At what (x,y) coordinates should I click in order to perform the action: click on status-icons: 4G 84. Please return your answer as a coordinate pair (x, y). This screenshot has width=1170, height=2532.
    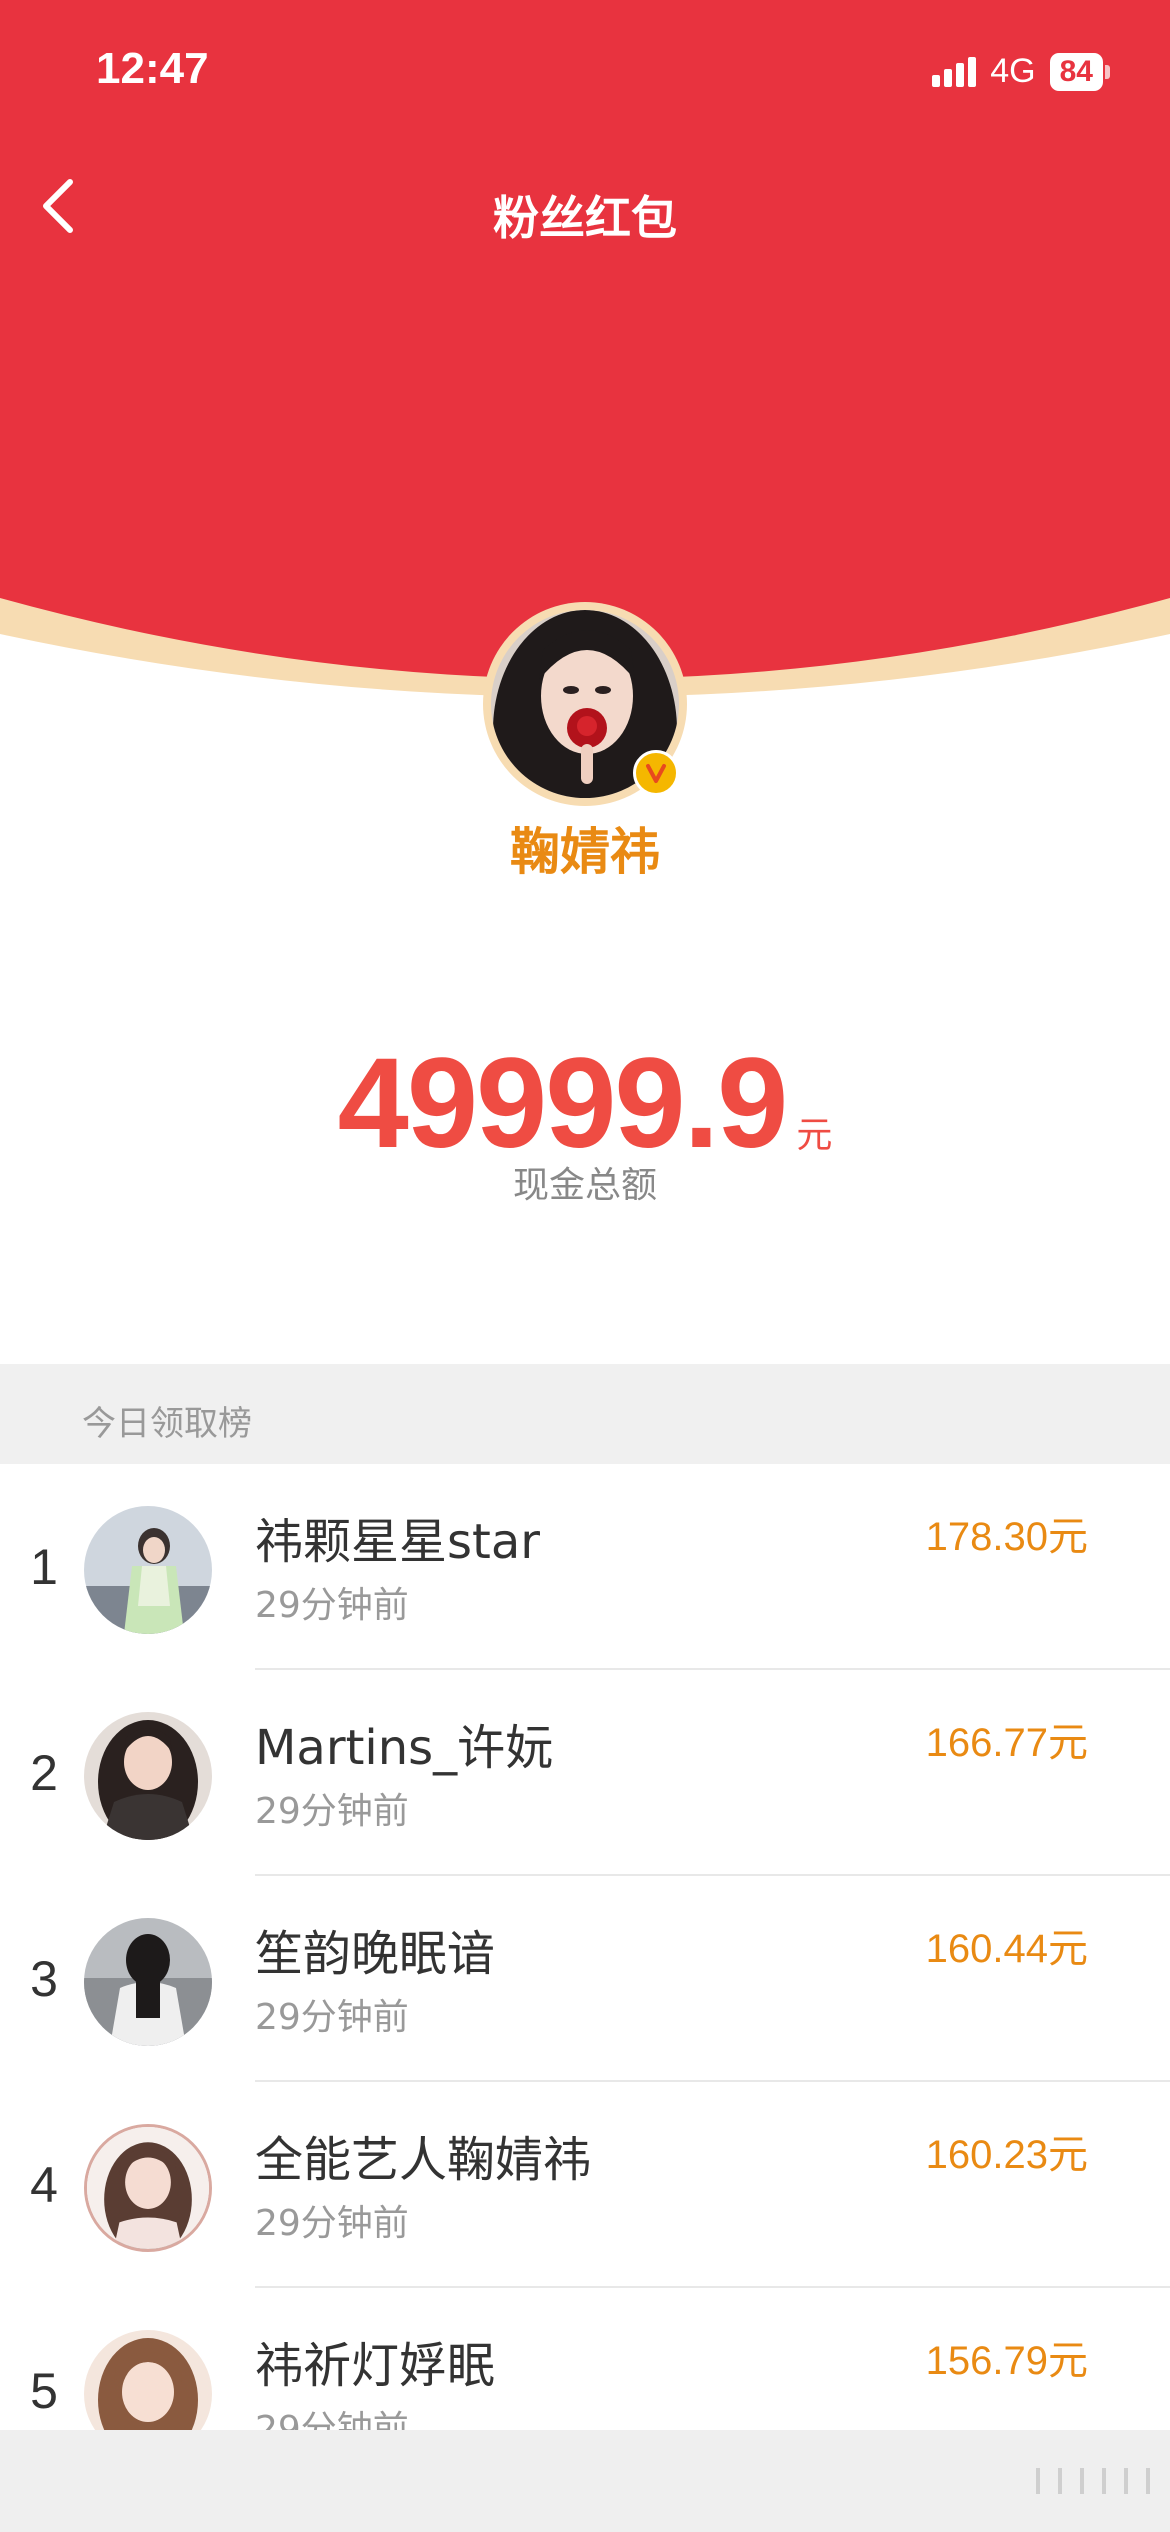
    Looking at the image, I should click on (1021, 71).